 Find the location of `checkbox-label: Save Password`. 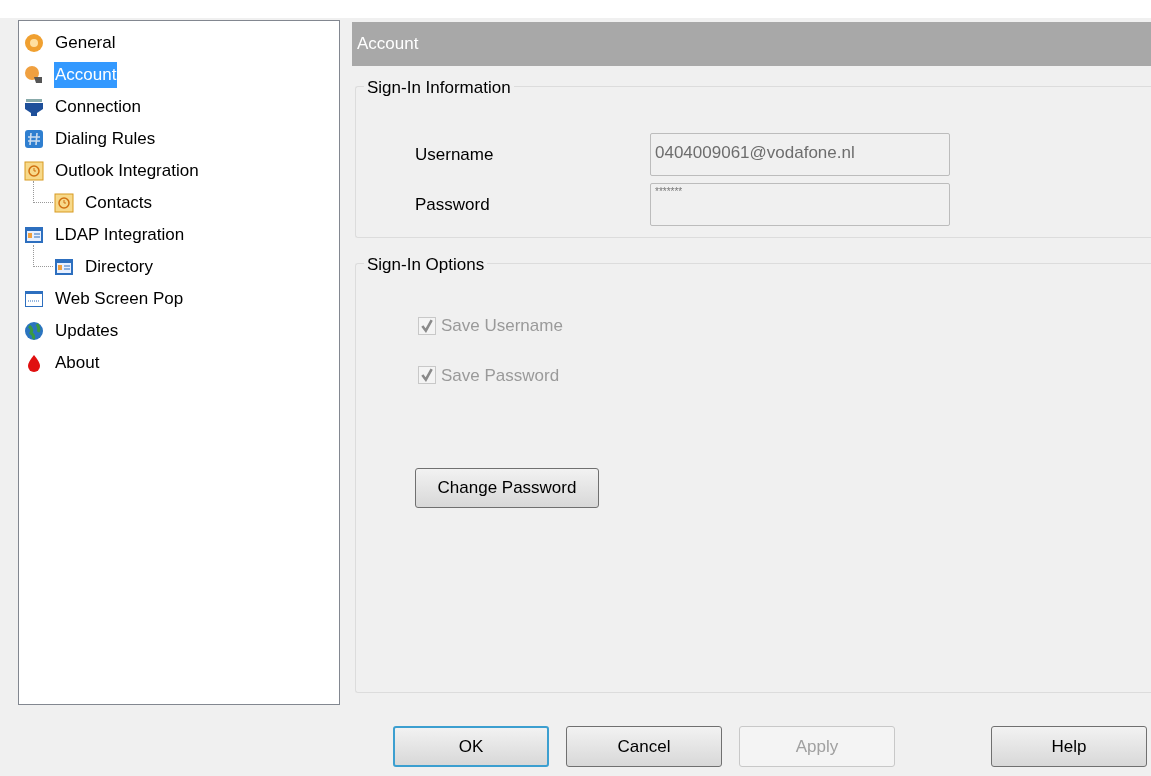

checkbox-label: Save Password is located at coordinates (500, 375).